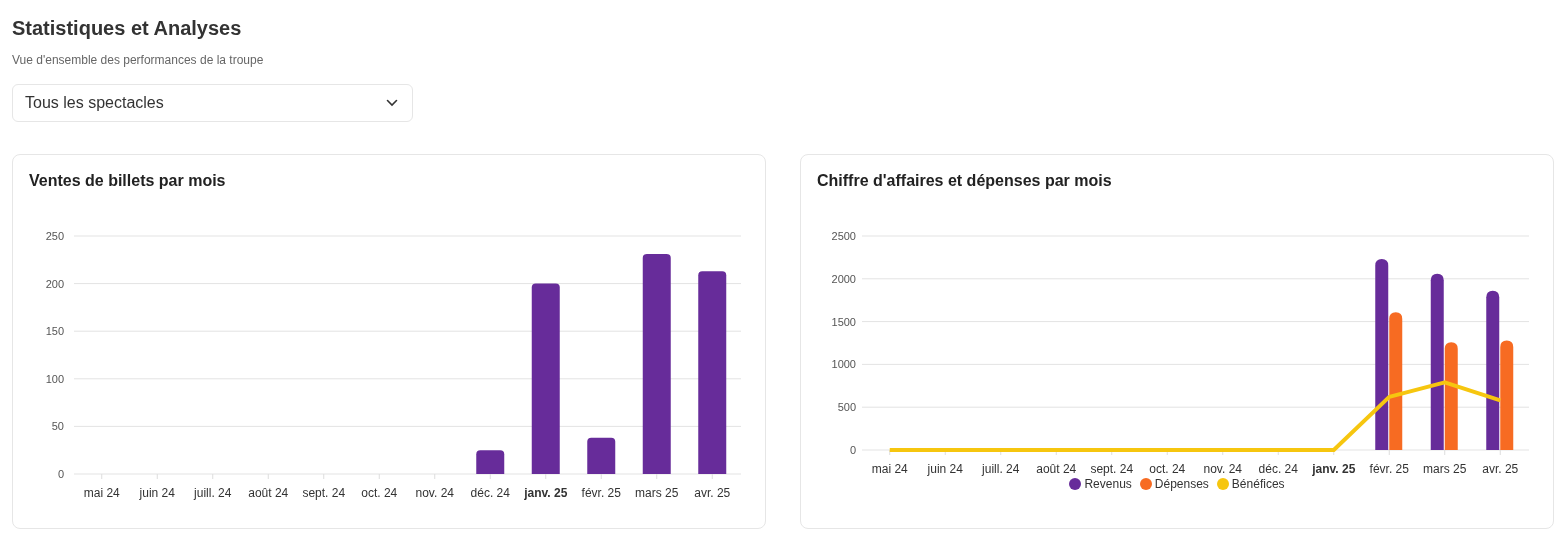  I want to click on axis-label: 150, so click(54, 331).